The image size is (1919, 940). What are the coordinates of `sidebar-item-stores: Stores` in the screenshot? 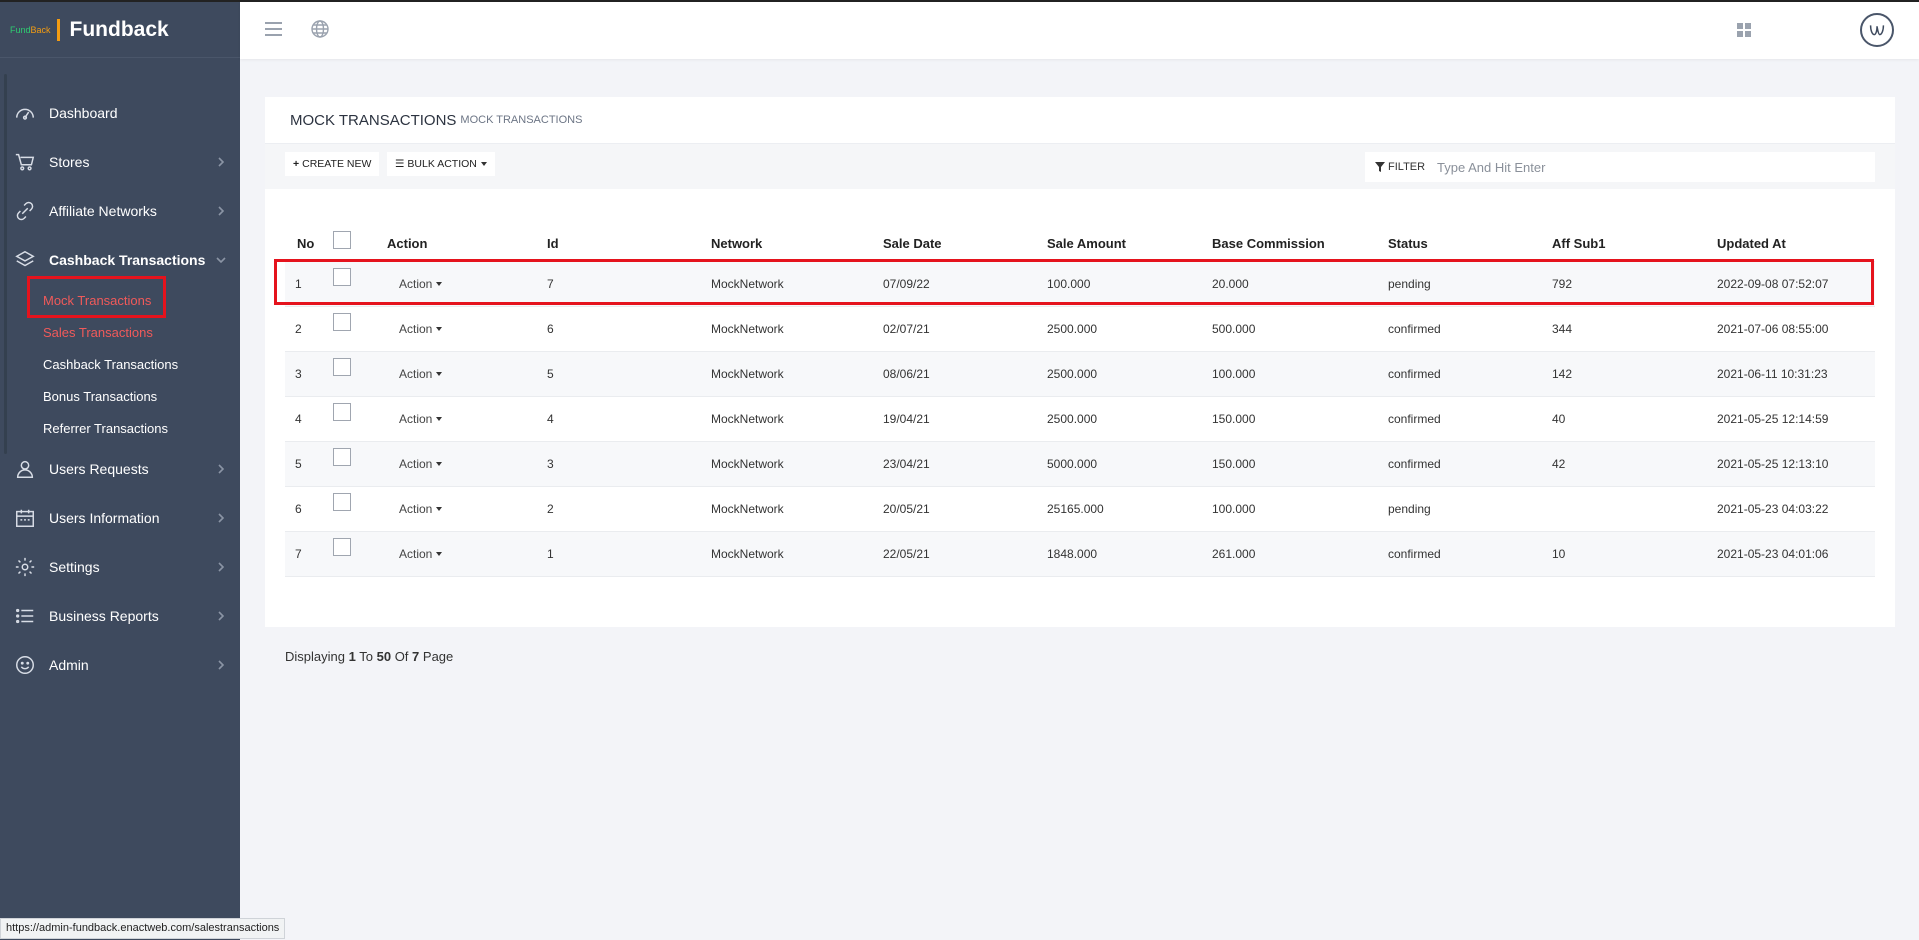 It's located at (120, 161).